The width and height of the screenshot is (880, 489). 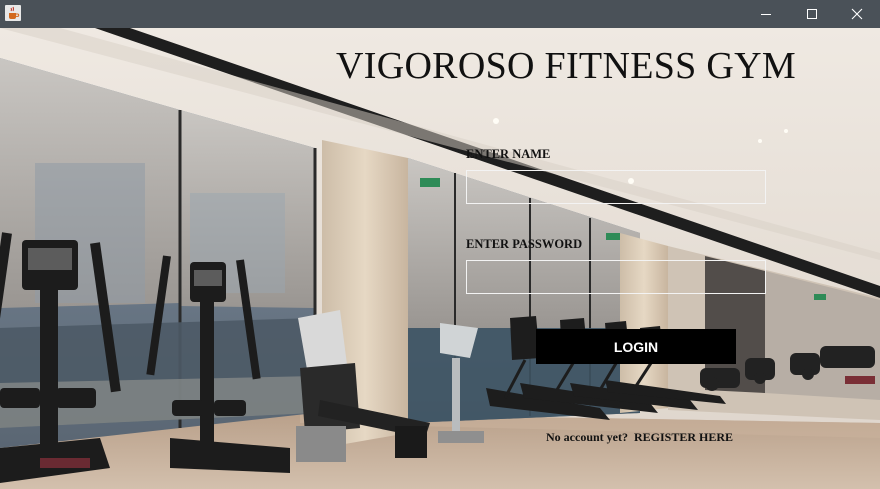 I want to click on maximize-icon, so click(x=812, y=14).